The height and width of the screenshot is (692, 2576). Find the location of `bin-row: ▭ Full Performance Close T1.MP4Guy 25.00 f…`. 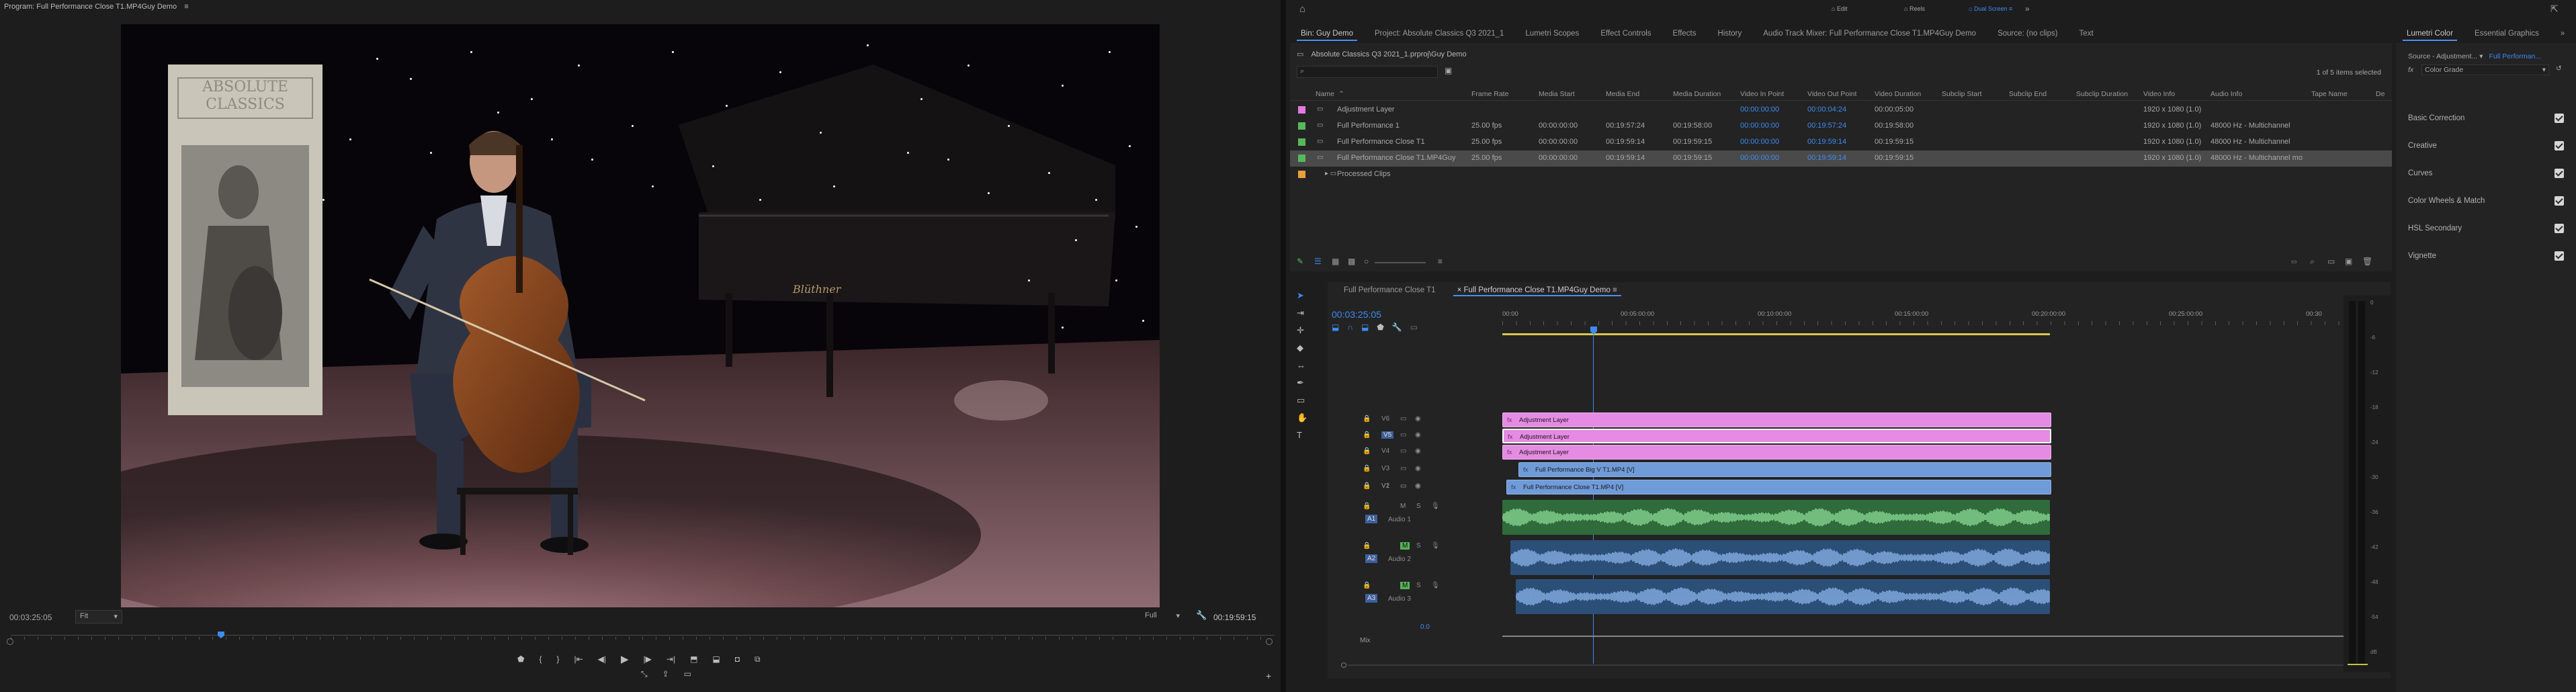

bin-row: ▭ Full Performance Close T1.MP4Guy 25.00 f… is located at coordinates (1841, 158).